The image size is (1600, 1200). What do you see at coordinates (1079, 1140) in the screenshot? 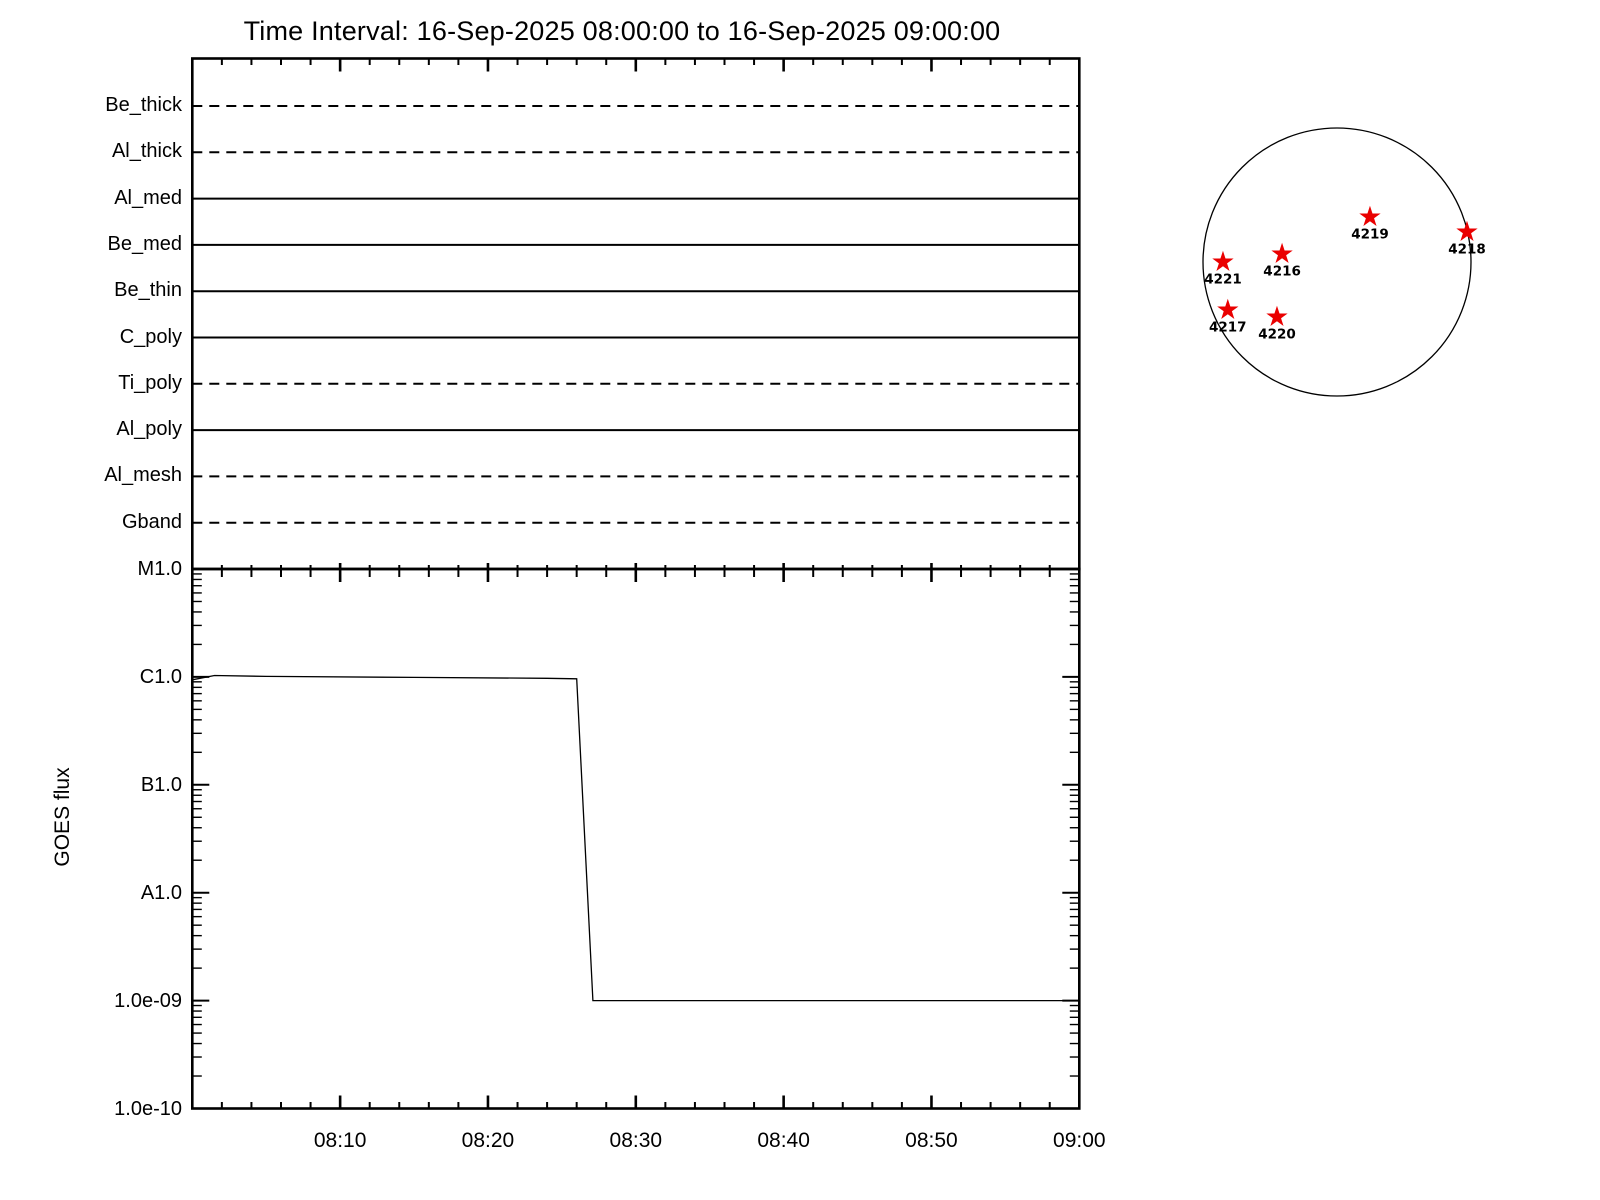
I see `goes-xtick-label: 09:00` at bounding box center [1079, 1140].